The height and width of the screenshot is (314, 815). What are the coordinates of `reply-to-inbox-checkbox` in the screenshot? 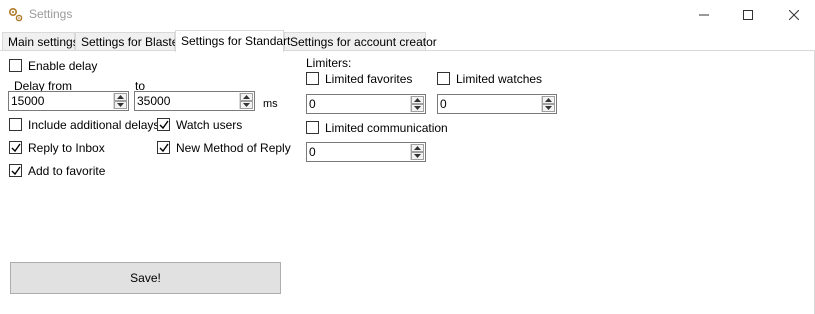 It's located at (15, 147).